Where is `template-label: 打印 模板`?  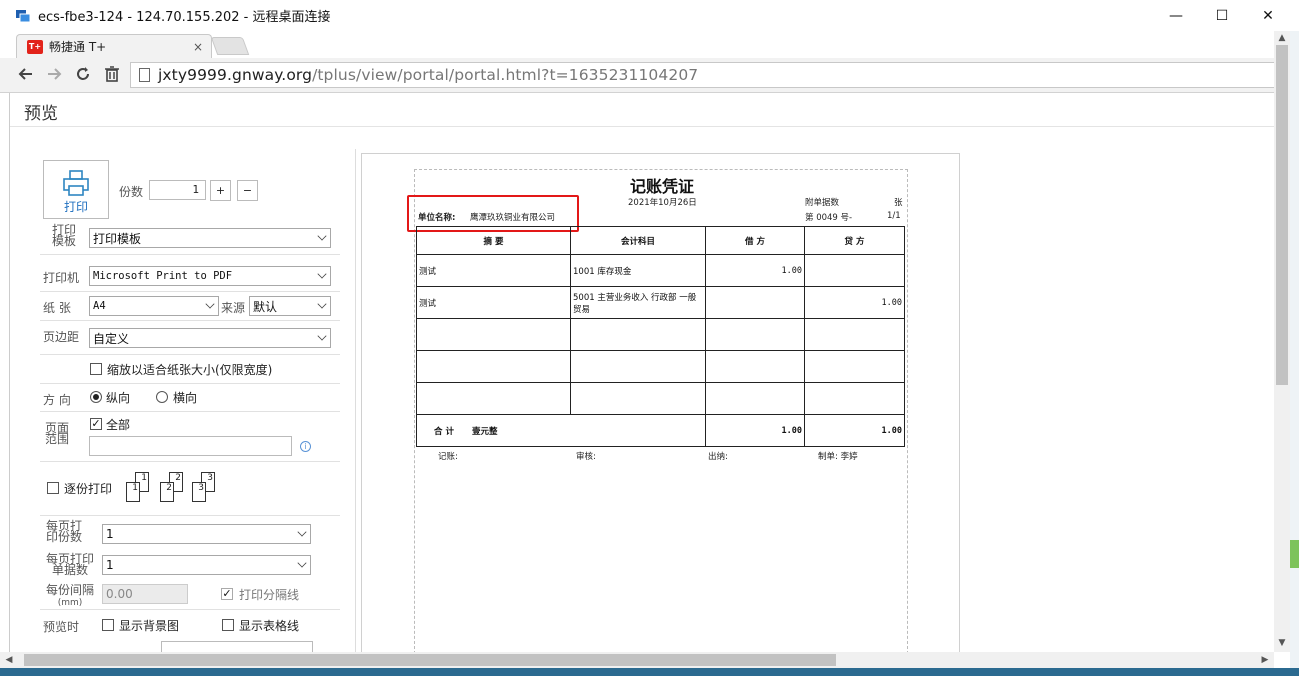
template-label: 打印 模板 is located at coordinates (64, 235).